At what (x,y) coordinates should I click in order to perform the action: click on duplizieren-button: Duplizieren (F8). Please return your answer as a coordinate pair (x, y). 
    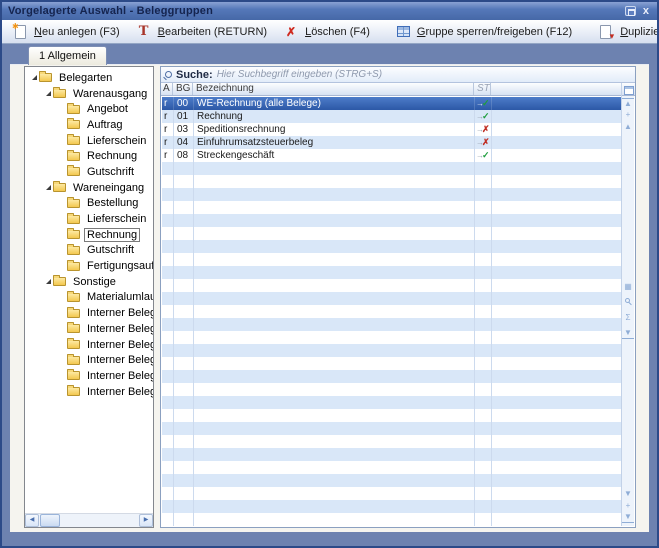
    Looking at the image, I should click on (626, 32).